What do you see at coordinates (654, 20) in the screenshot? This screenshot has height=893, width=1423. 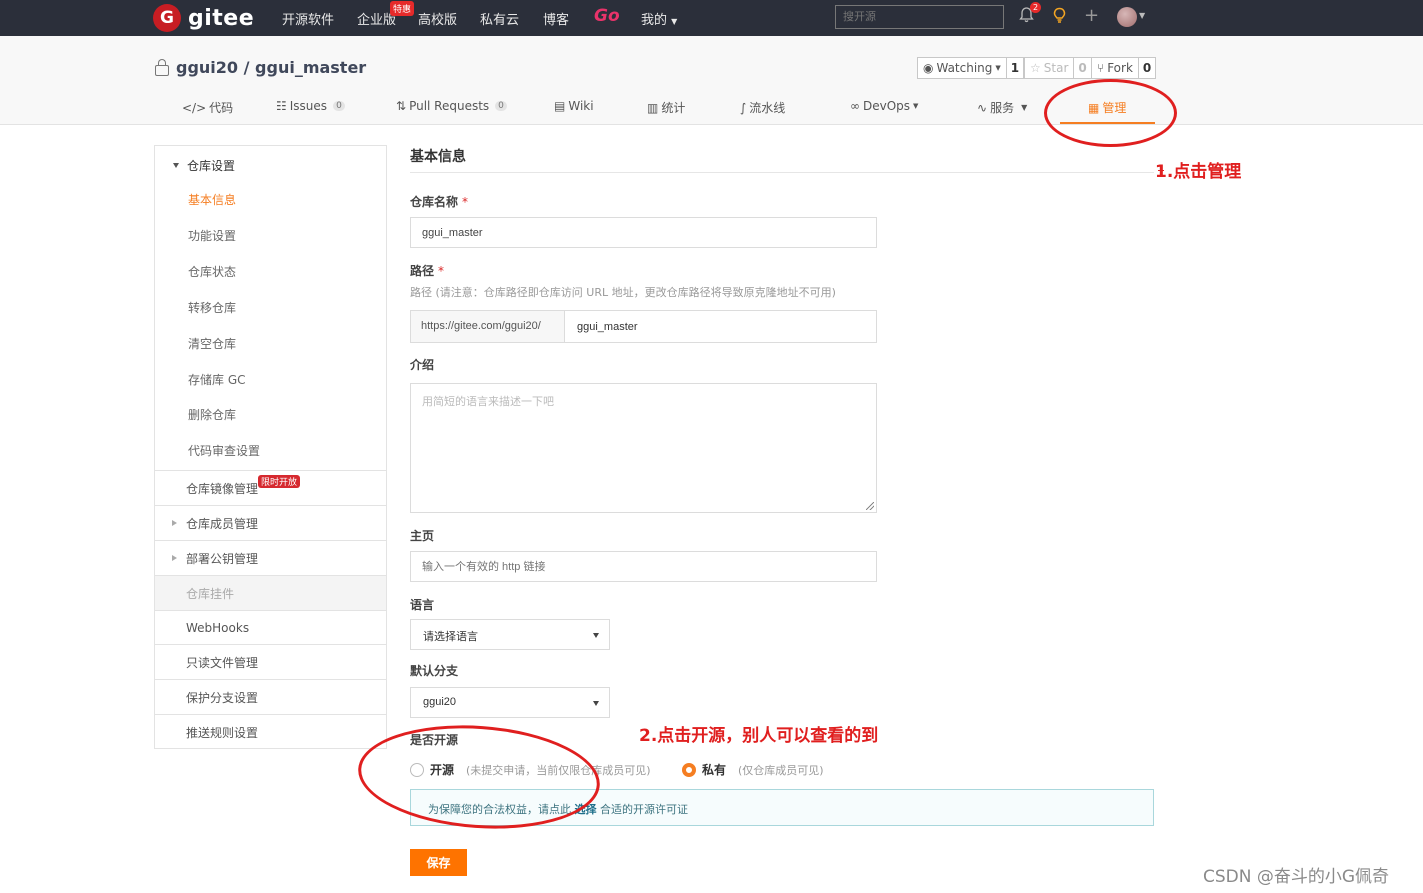 I see `nav-mine-label: 我的` at bounding box center [654, 20].